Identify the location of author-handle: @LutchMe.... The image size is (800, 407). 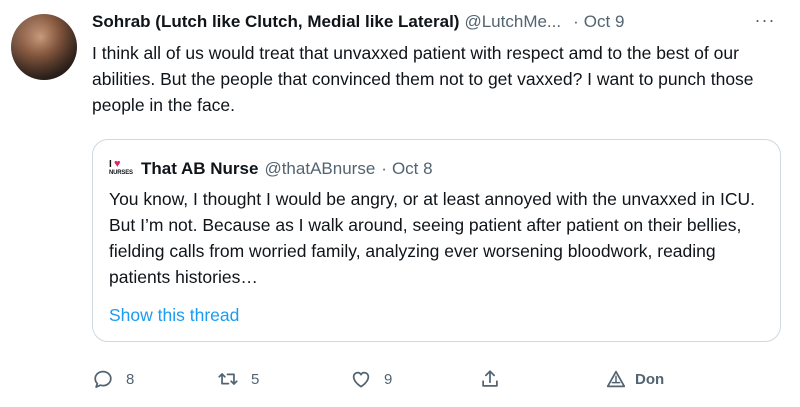
(512, 22).